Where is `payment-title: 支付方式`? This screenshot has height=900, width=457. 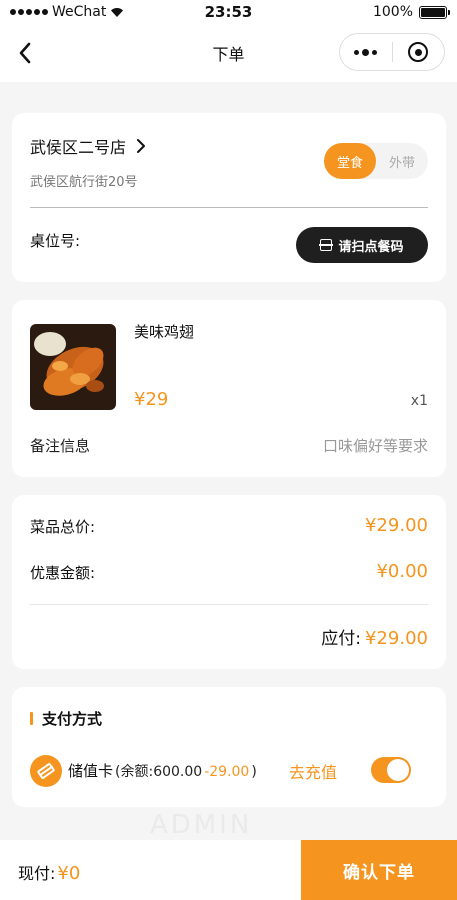 payment-title: 支付方式 is located at coordinates (72, 719).